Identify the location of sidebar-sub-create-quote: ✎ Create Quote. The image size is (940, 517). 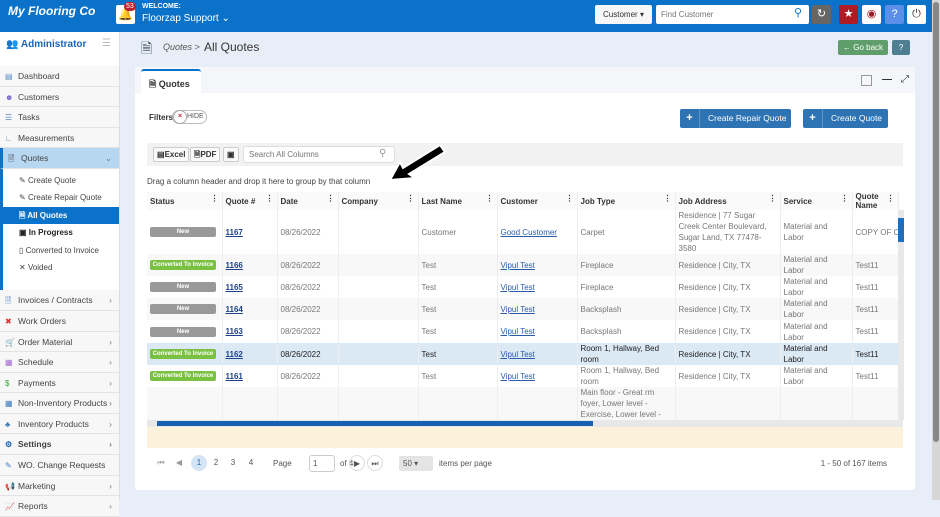
(59, 180).